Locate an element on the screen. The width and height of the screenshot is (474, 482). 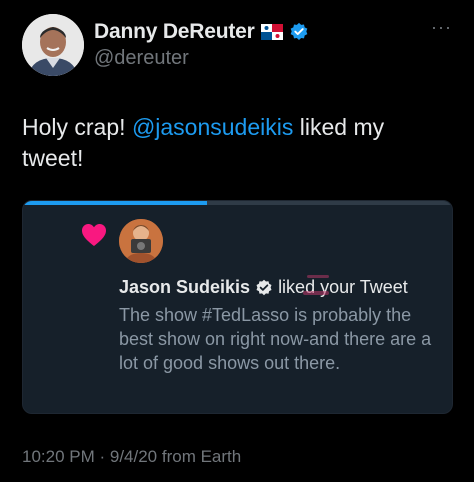
like-action-text: liked your Tweet is located at coordinates (343, 286).